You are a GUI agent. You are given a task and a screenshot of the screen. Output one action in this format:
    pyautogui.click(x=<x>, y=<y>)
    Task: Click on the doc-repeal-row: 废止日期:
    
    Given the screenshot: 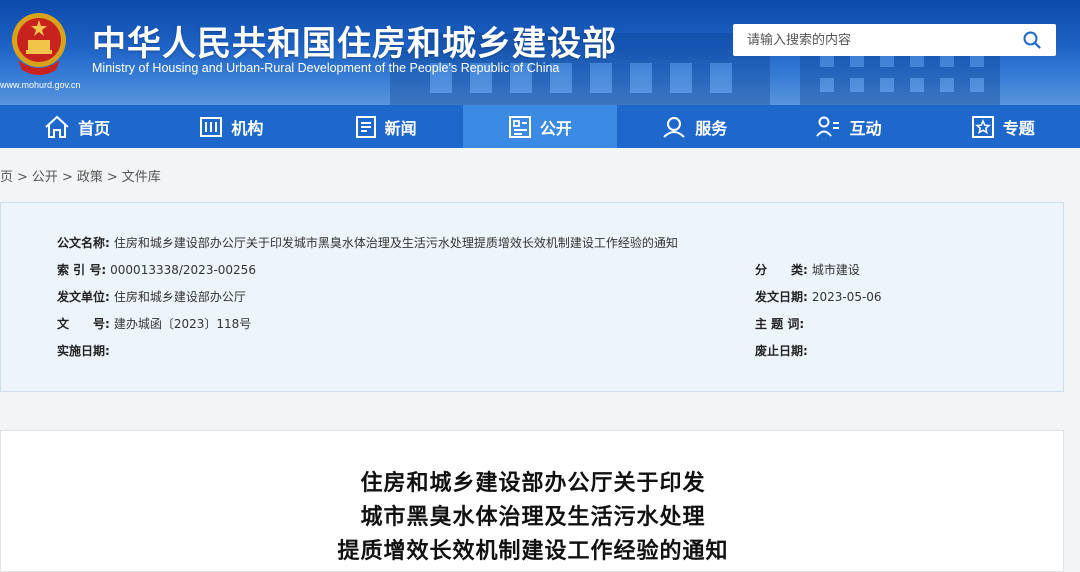 What is the action you would take?
    pyautogui.click(x=783, y=350)
    